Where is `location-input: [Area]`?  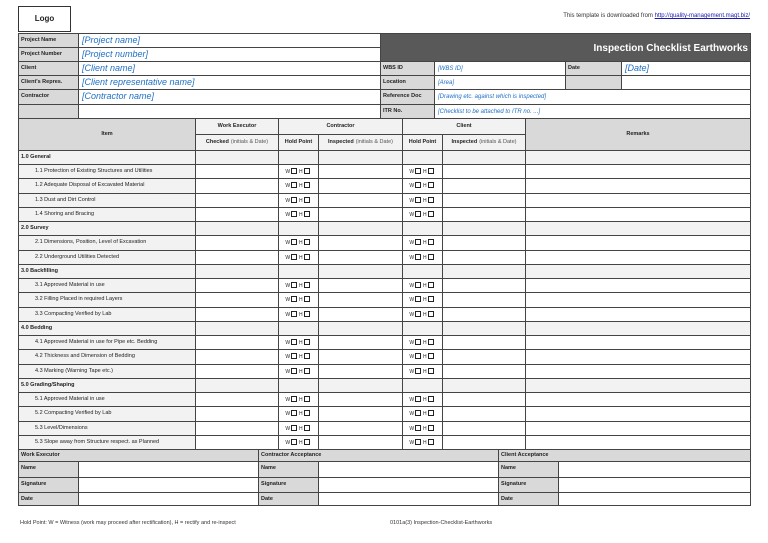 location-input: [Area] is located at coordinates (500, 82).